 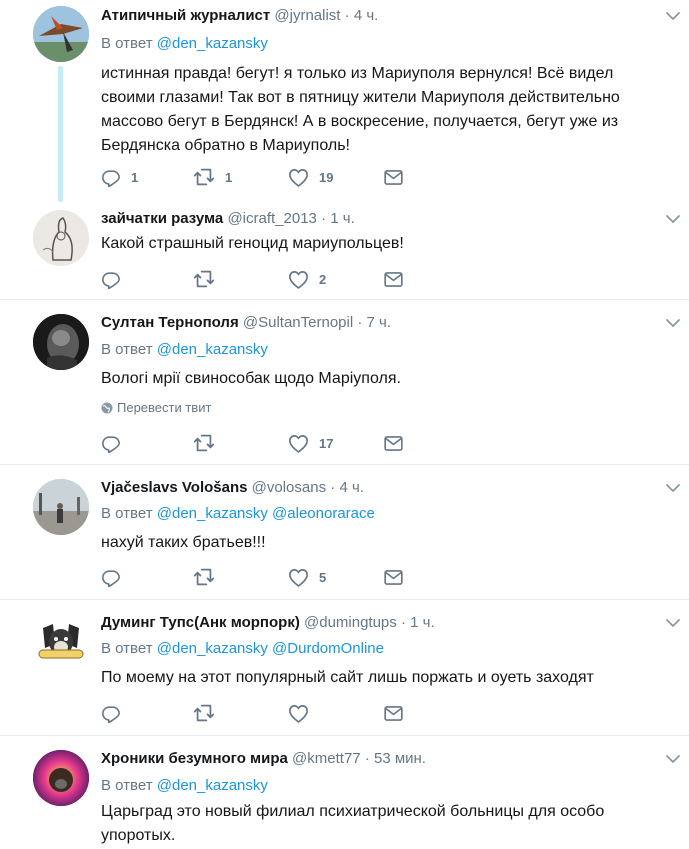 What do you see at coordinates (229, 177) in the screenshot?
I see `retweet-count: 1` at bounding box center [229, 177].